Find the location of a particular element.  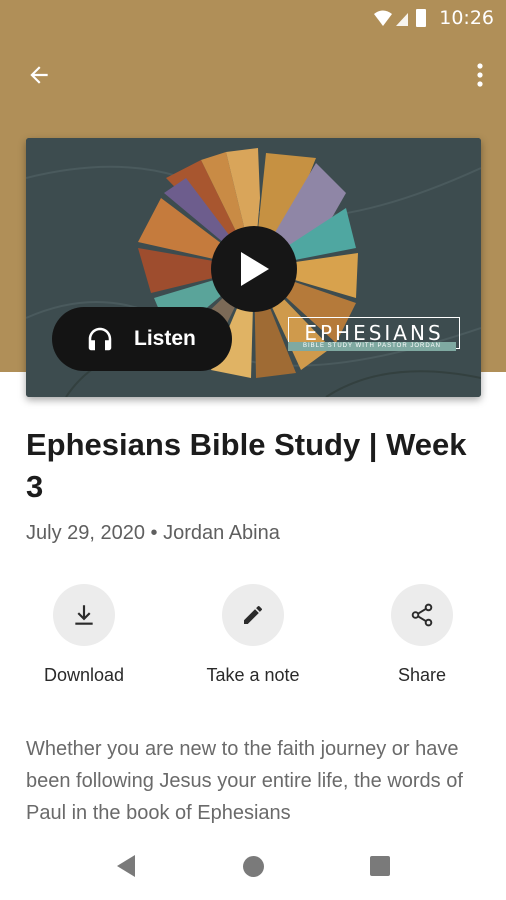

share-label: Share is located at coordinates (422, 675).